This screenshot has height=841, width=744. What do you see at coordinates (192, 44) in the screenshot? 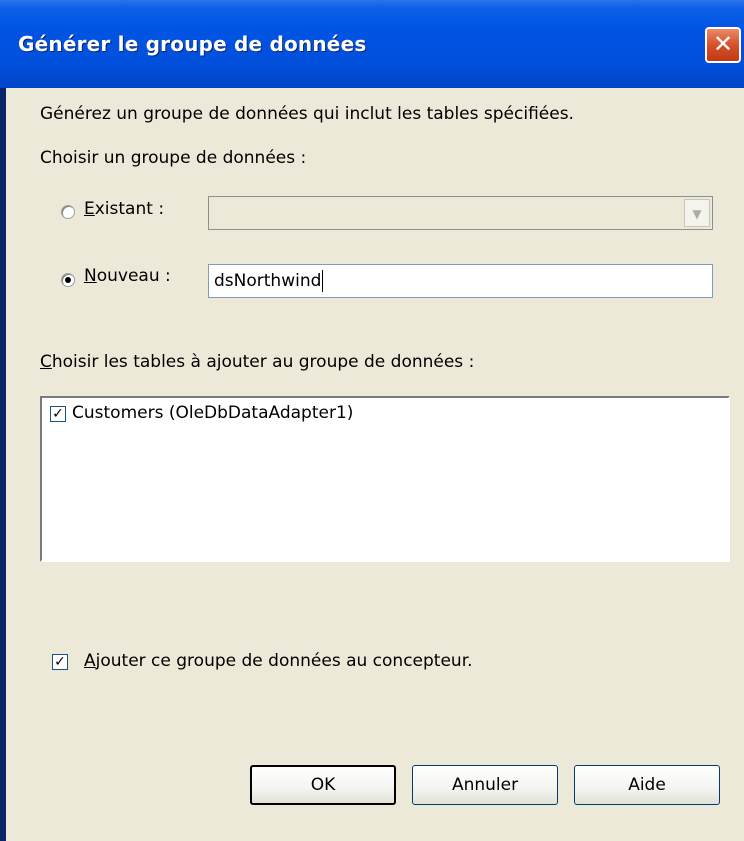
I see `dialog-title: Générer le groupe de données` at bounding box center [192, 44].